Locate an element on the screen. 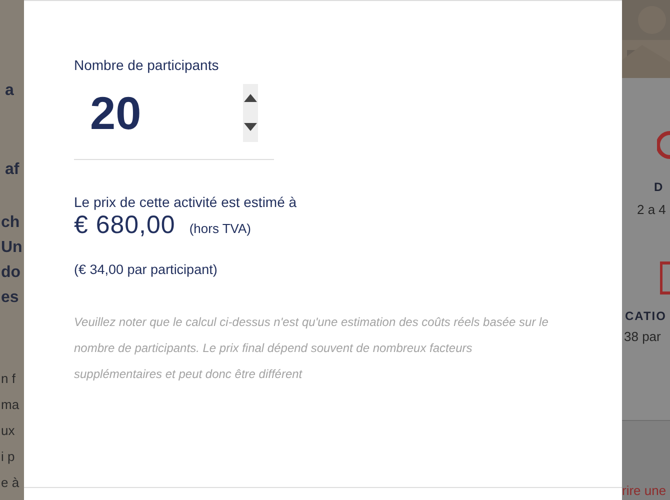 The height and width of the screenshot is (500, 670). info-label: D is located at coordinates (659, 187).